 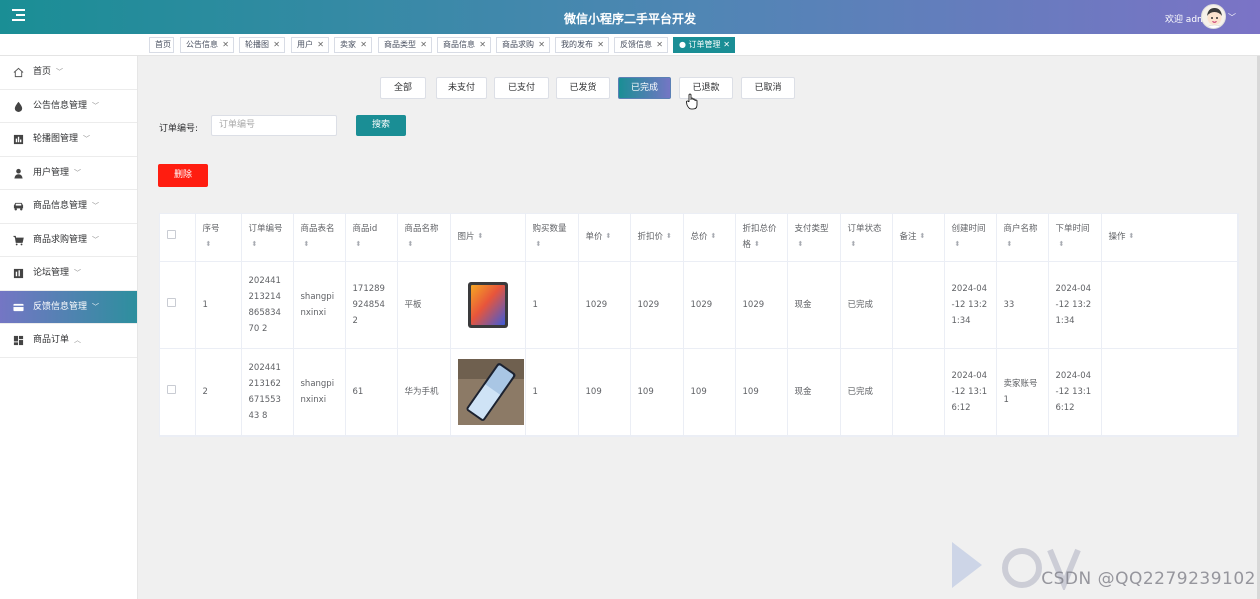 What do you see at coordinates (207, 45) in the screenshot?
I see `tab-notice: 公告信息 ✕` at bounding box center [207, 45].